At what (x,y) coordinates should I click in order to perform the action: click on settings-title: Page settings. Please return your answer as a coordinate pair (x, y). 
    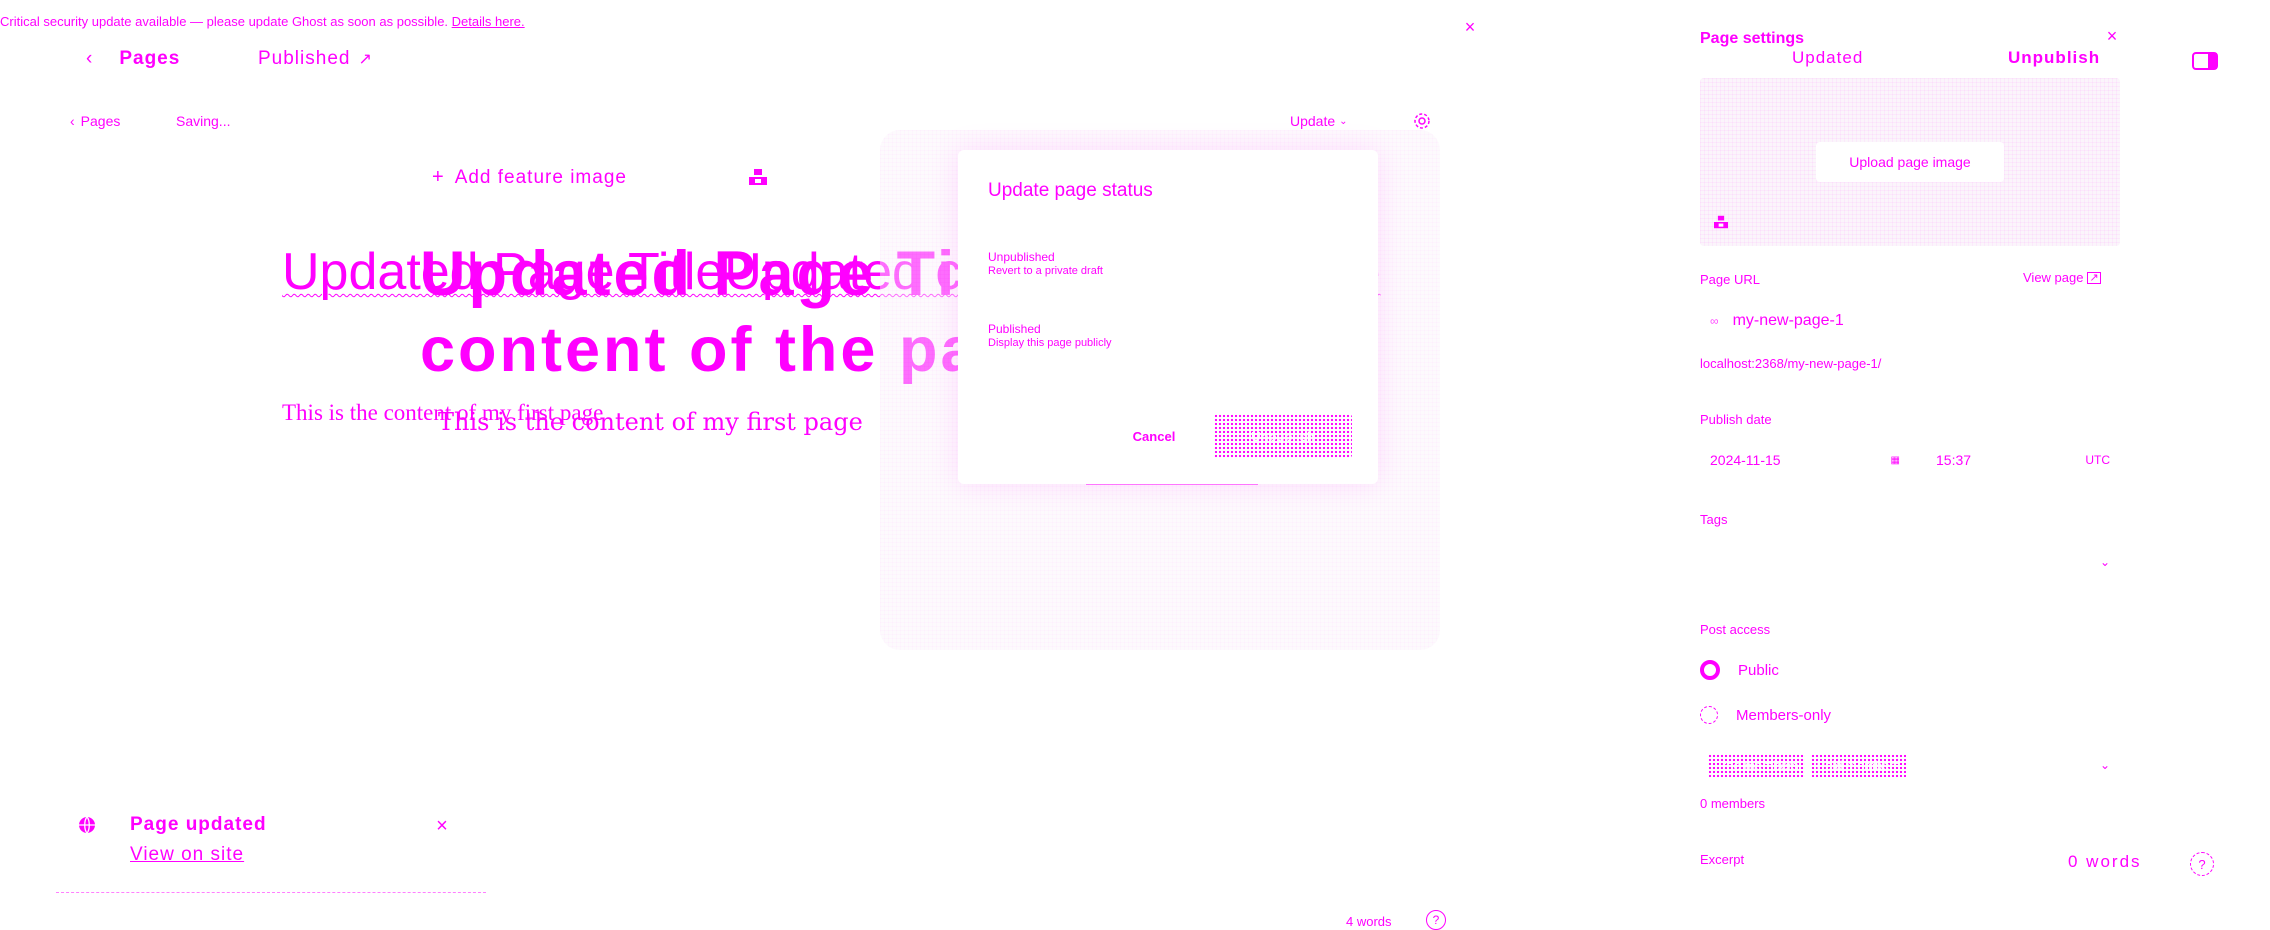
    Looking at the image, I should click on (1752, 38).